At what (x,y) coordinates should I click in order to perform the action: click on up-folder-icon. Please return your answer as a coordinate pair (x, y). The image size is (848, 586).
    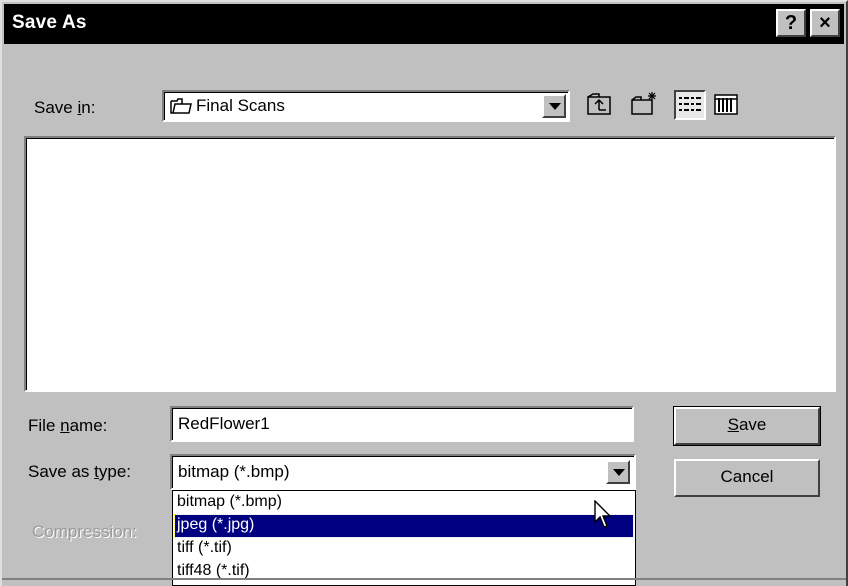
    Looking at the image, I should click on (599, 104).